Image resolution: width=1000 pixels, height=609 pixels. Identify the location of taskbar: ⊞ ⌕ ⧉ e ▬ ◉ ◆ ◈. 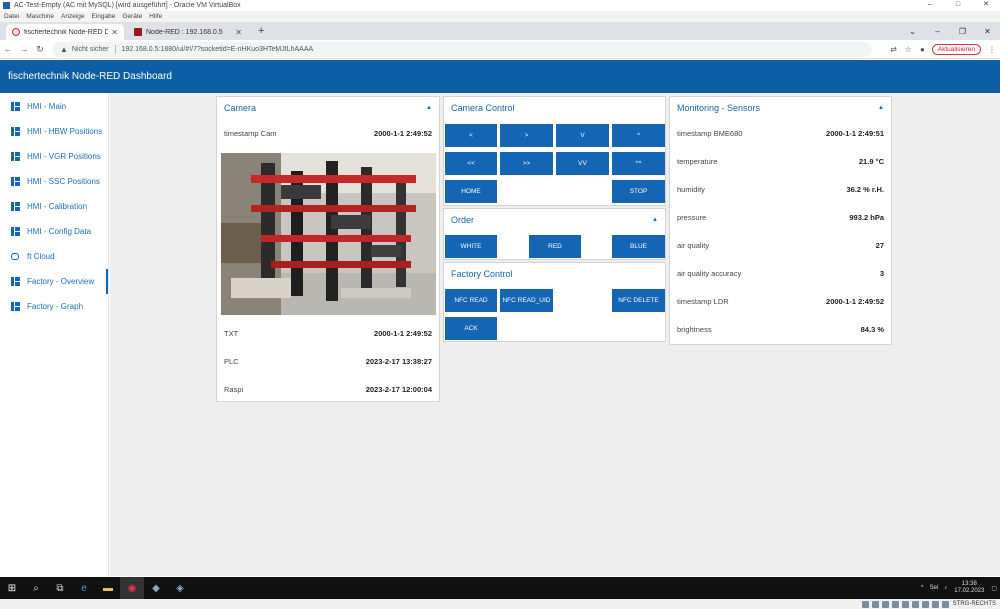
(500, 588).